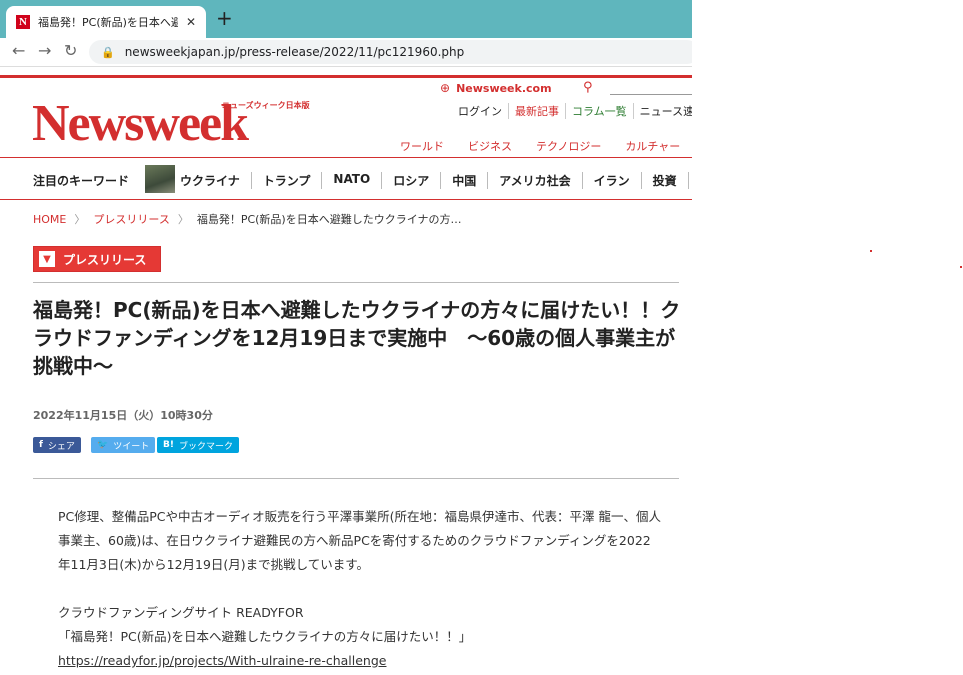 The image size is (963, 675). I want to click on hatena-bookmark-button: B! ブックマーク, so click(198, 445).